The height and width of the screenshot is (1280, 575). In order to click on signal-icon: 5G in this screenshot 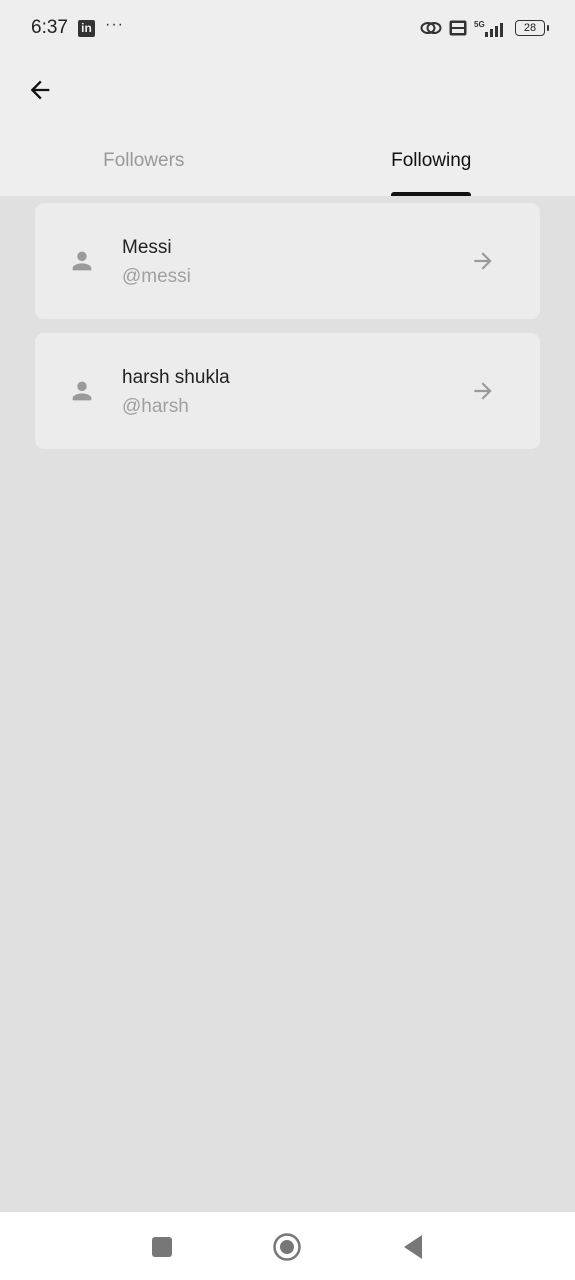, I will do `click(491, 28)`.